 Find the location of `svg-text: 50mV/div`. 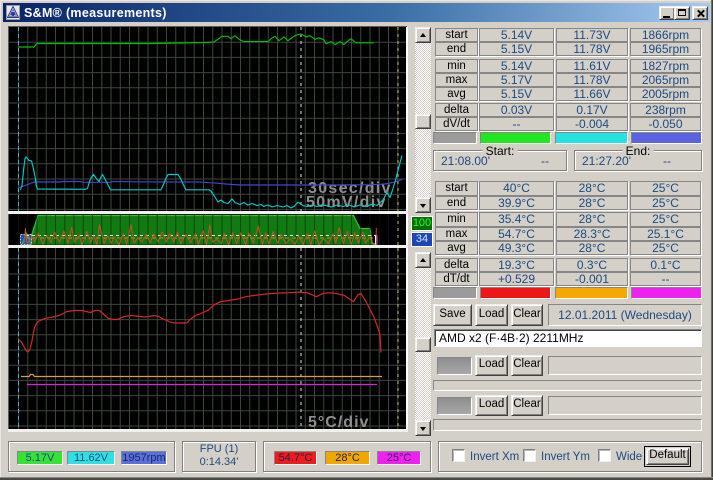

svg-text: 50mV/div is located at coordinates (346, 202).